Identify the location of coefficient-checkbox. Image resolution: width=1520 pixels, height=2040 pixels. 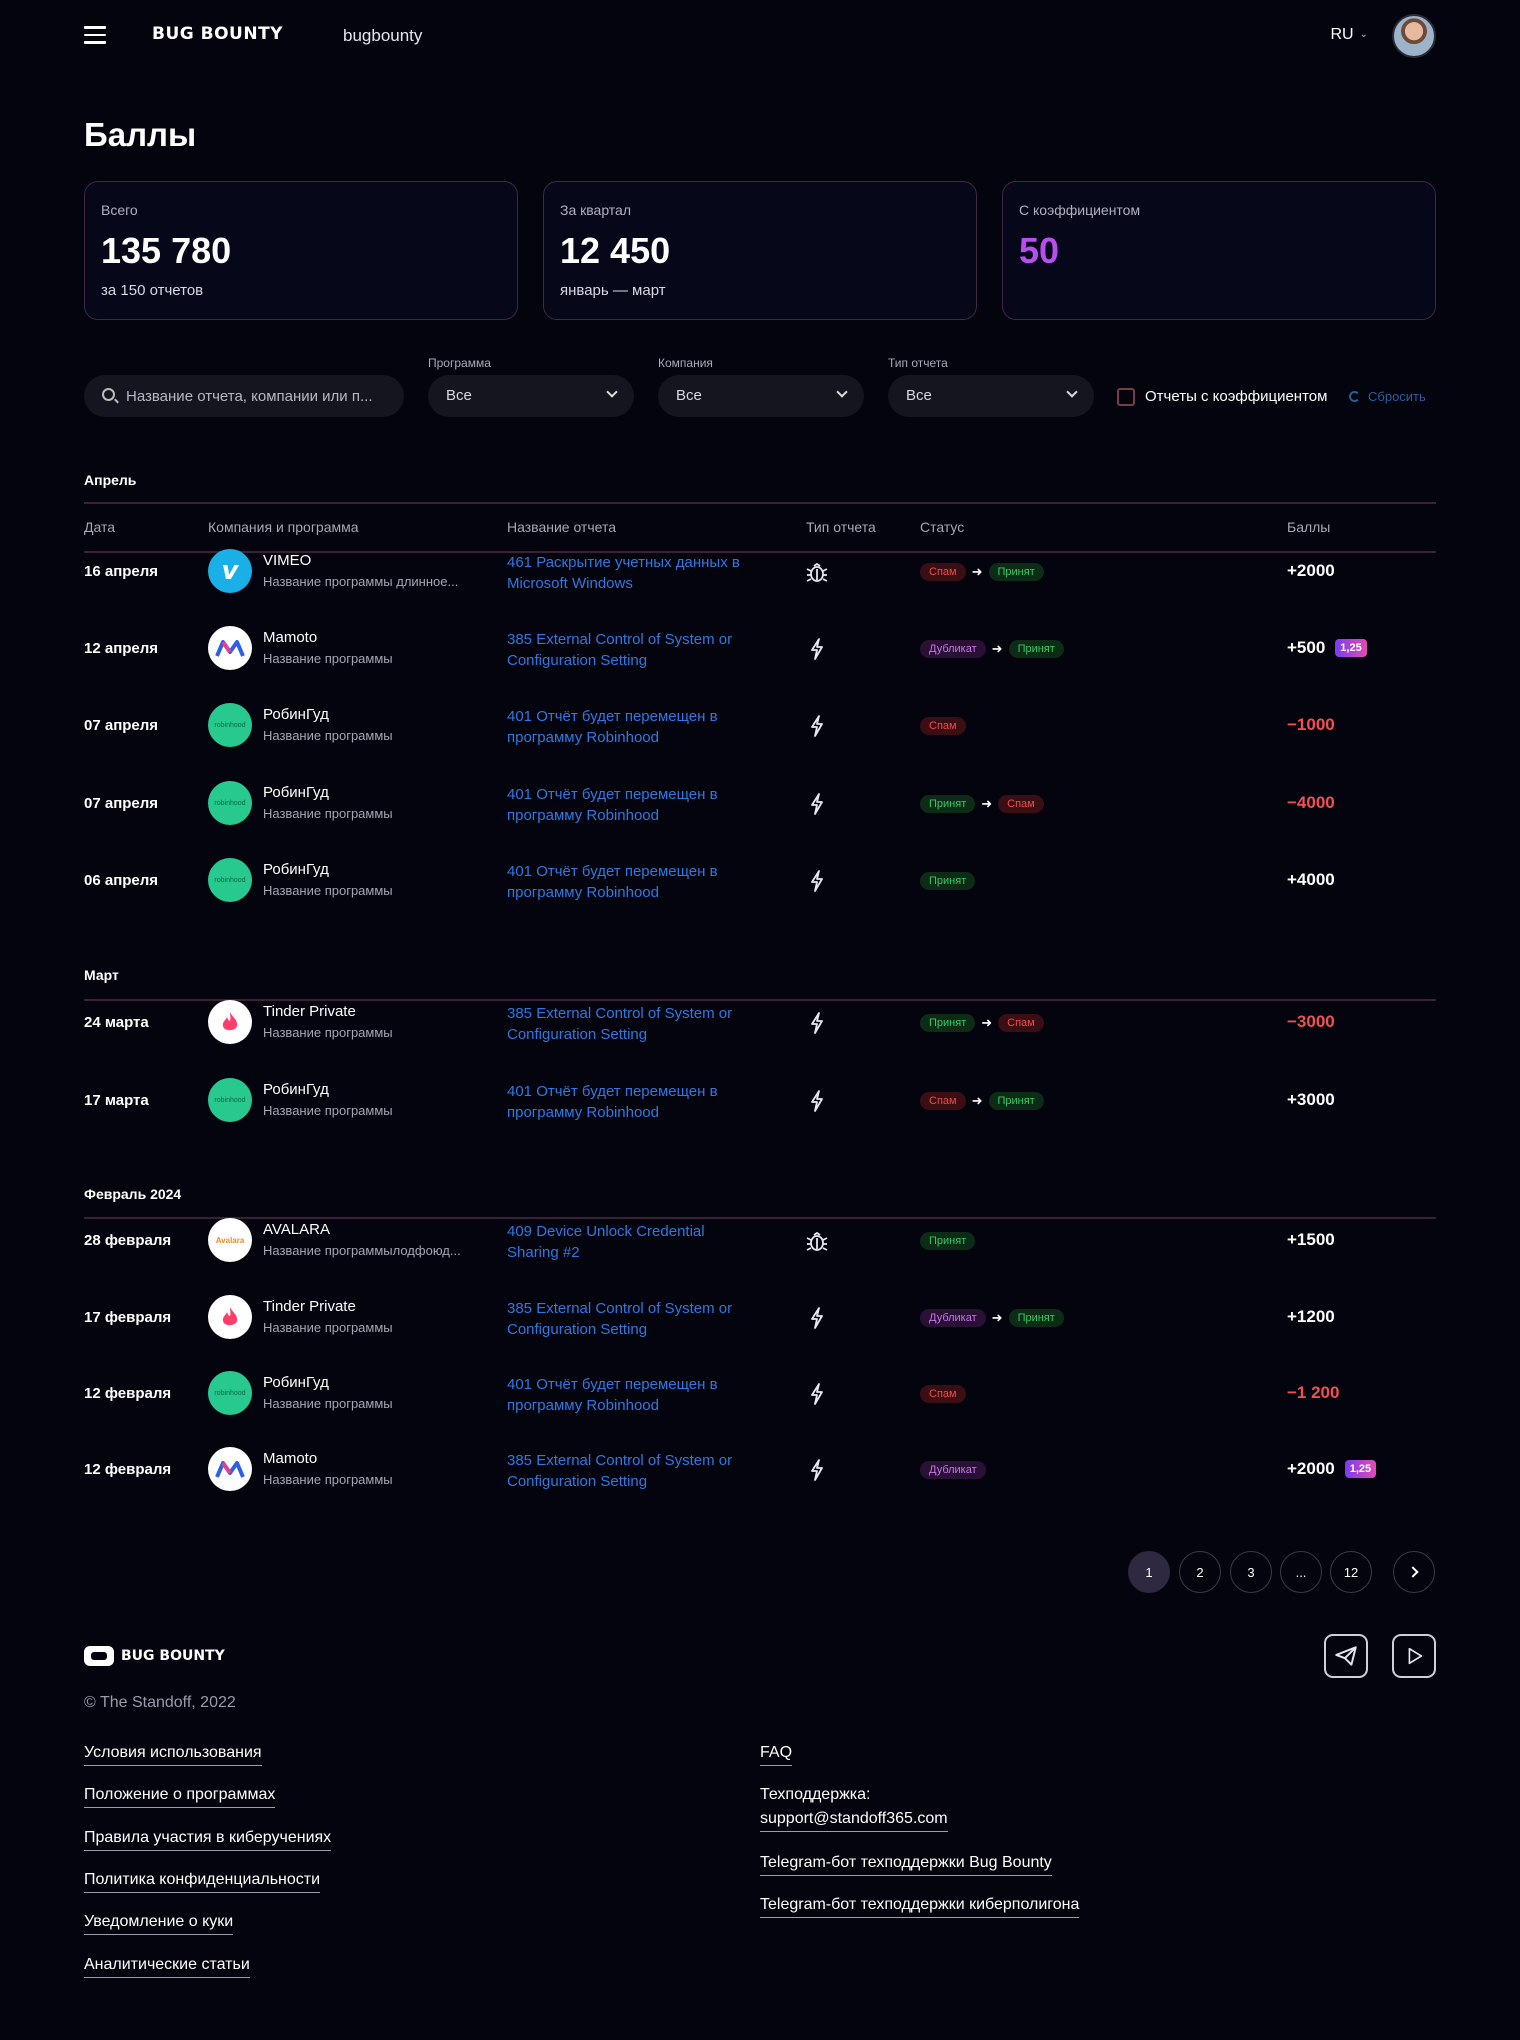
(1126, 397).